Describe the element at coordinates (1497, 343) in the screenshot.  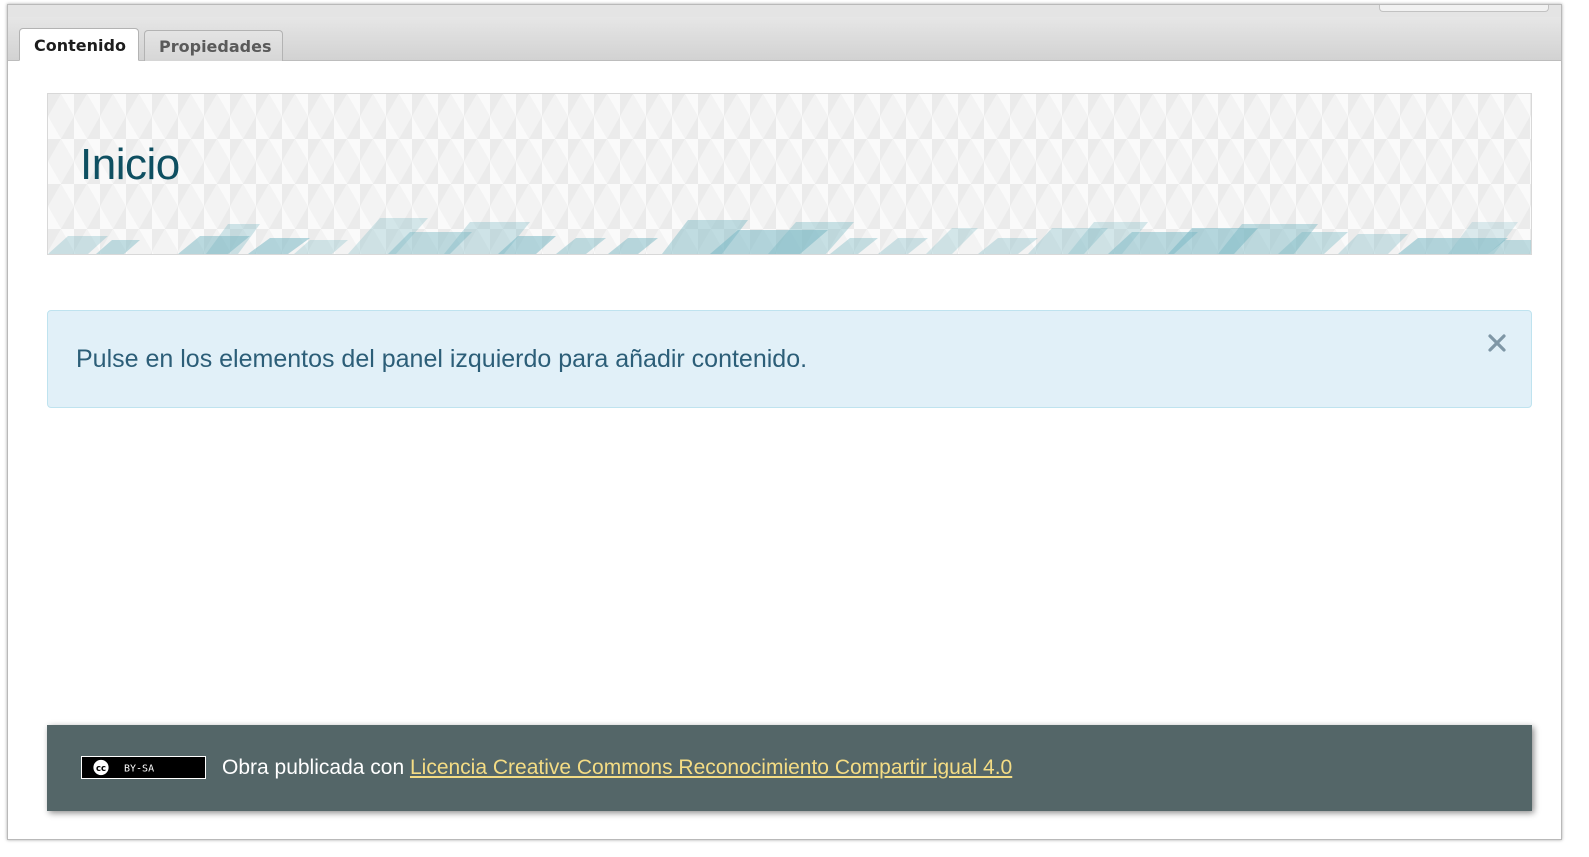
I see `close-icon` at that location.